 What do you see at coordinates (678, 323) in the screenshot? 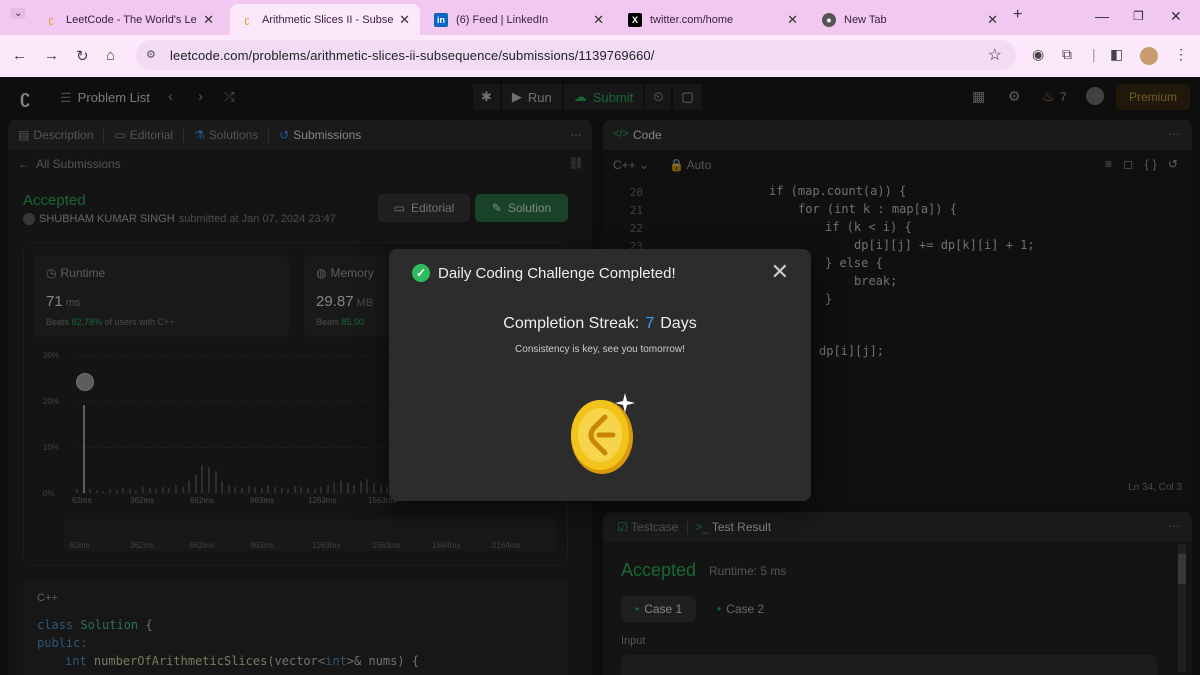
I see `streak-unit: Days` at bounding box center [678, 323].